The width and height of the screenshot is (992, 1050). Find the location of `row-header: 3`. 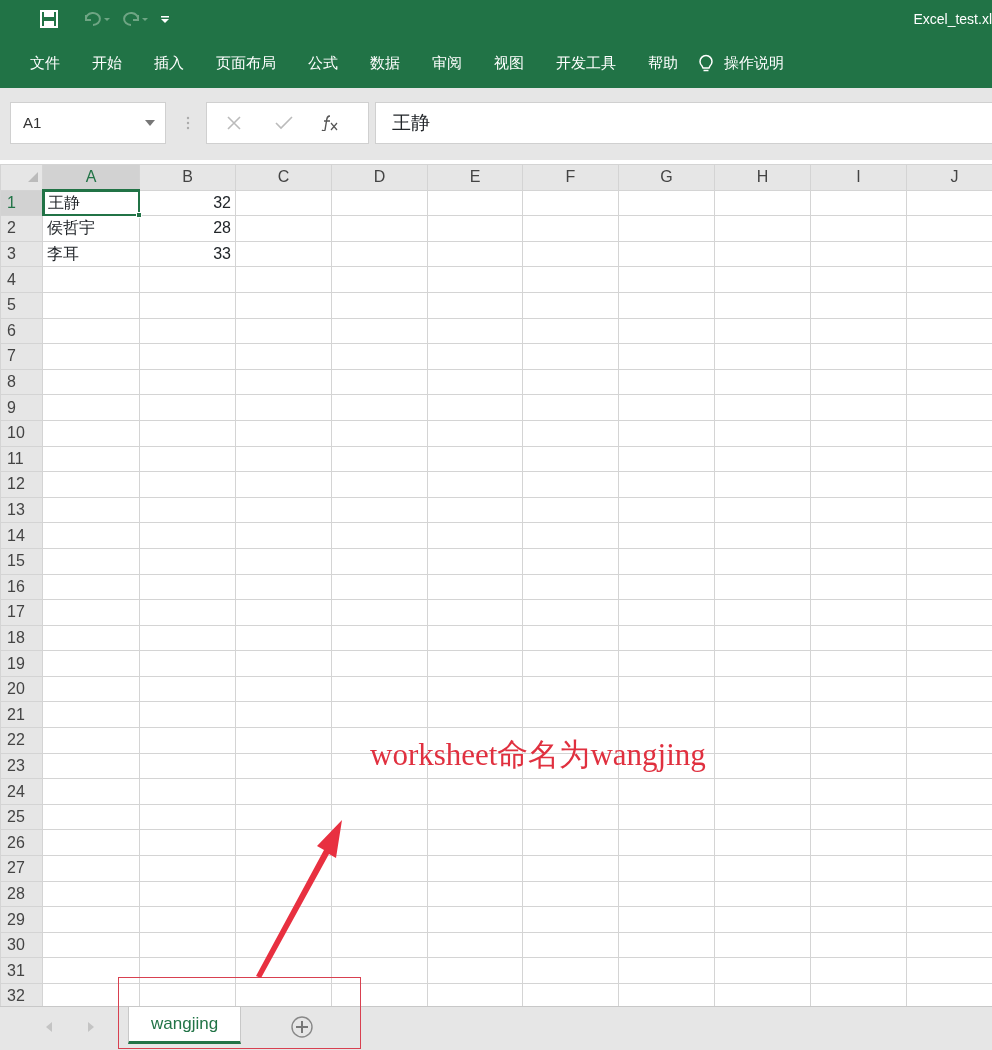

row-header: 3 is located at coordinates (21, 254).